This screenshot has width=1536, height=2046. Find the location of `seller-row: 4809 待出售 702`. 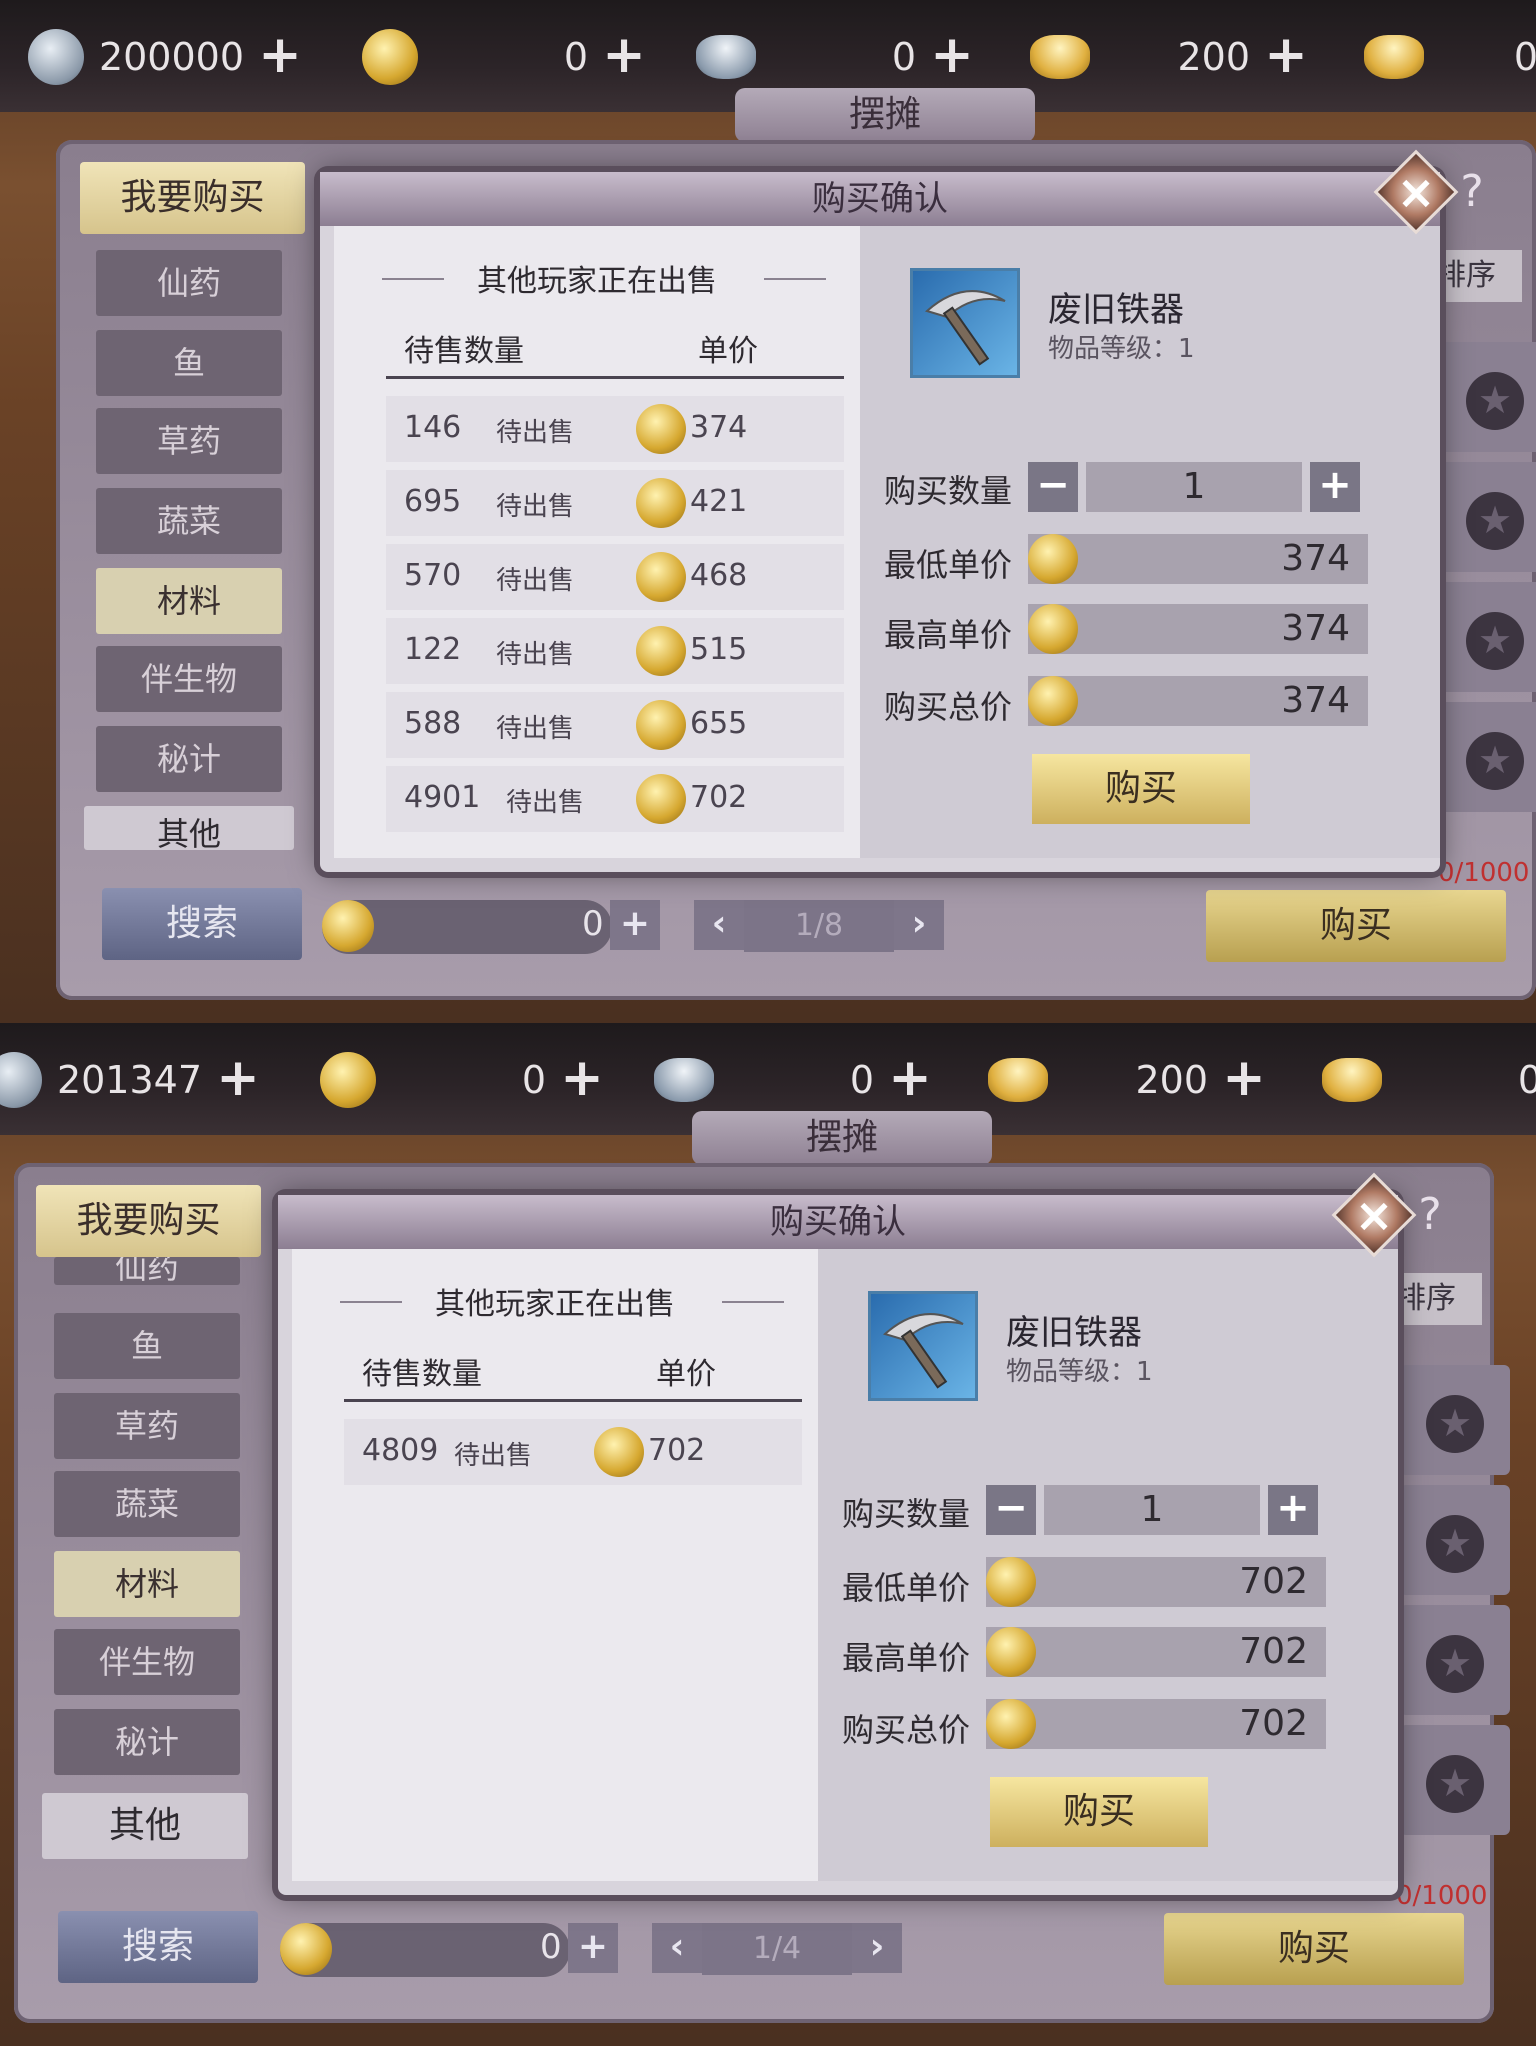

seller-row: 4809 待出售 702 is located at coordinates (573, 1452).